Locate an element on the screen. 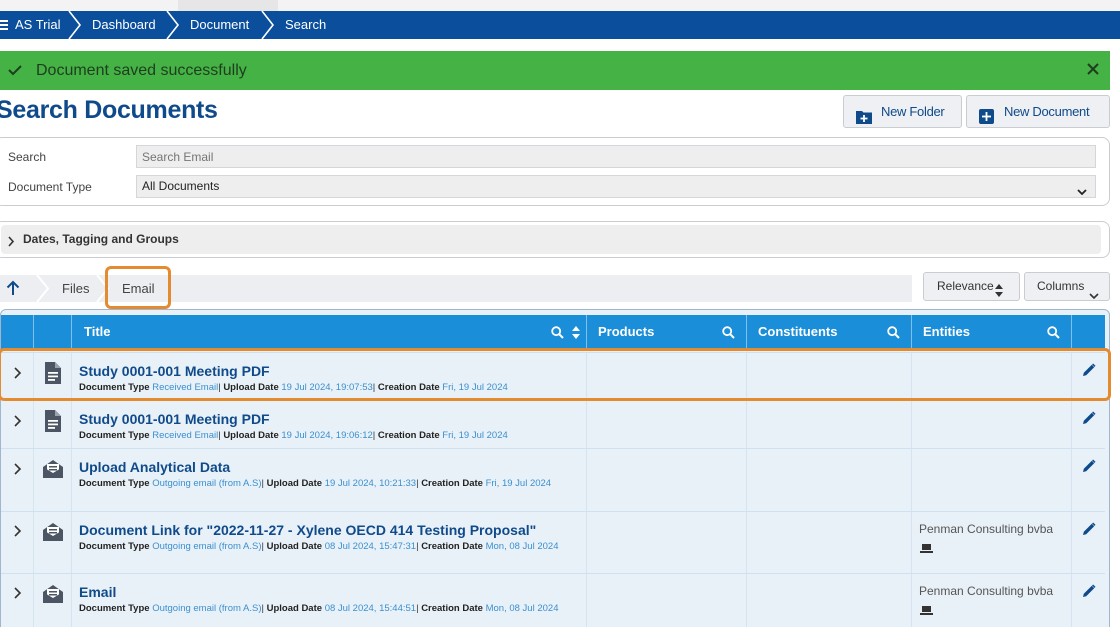 This screenshot has width=1120, height=627. alert-message: Document saved successfully is located at coordinates (141, 70).